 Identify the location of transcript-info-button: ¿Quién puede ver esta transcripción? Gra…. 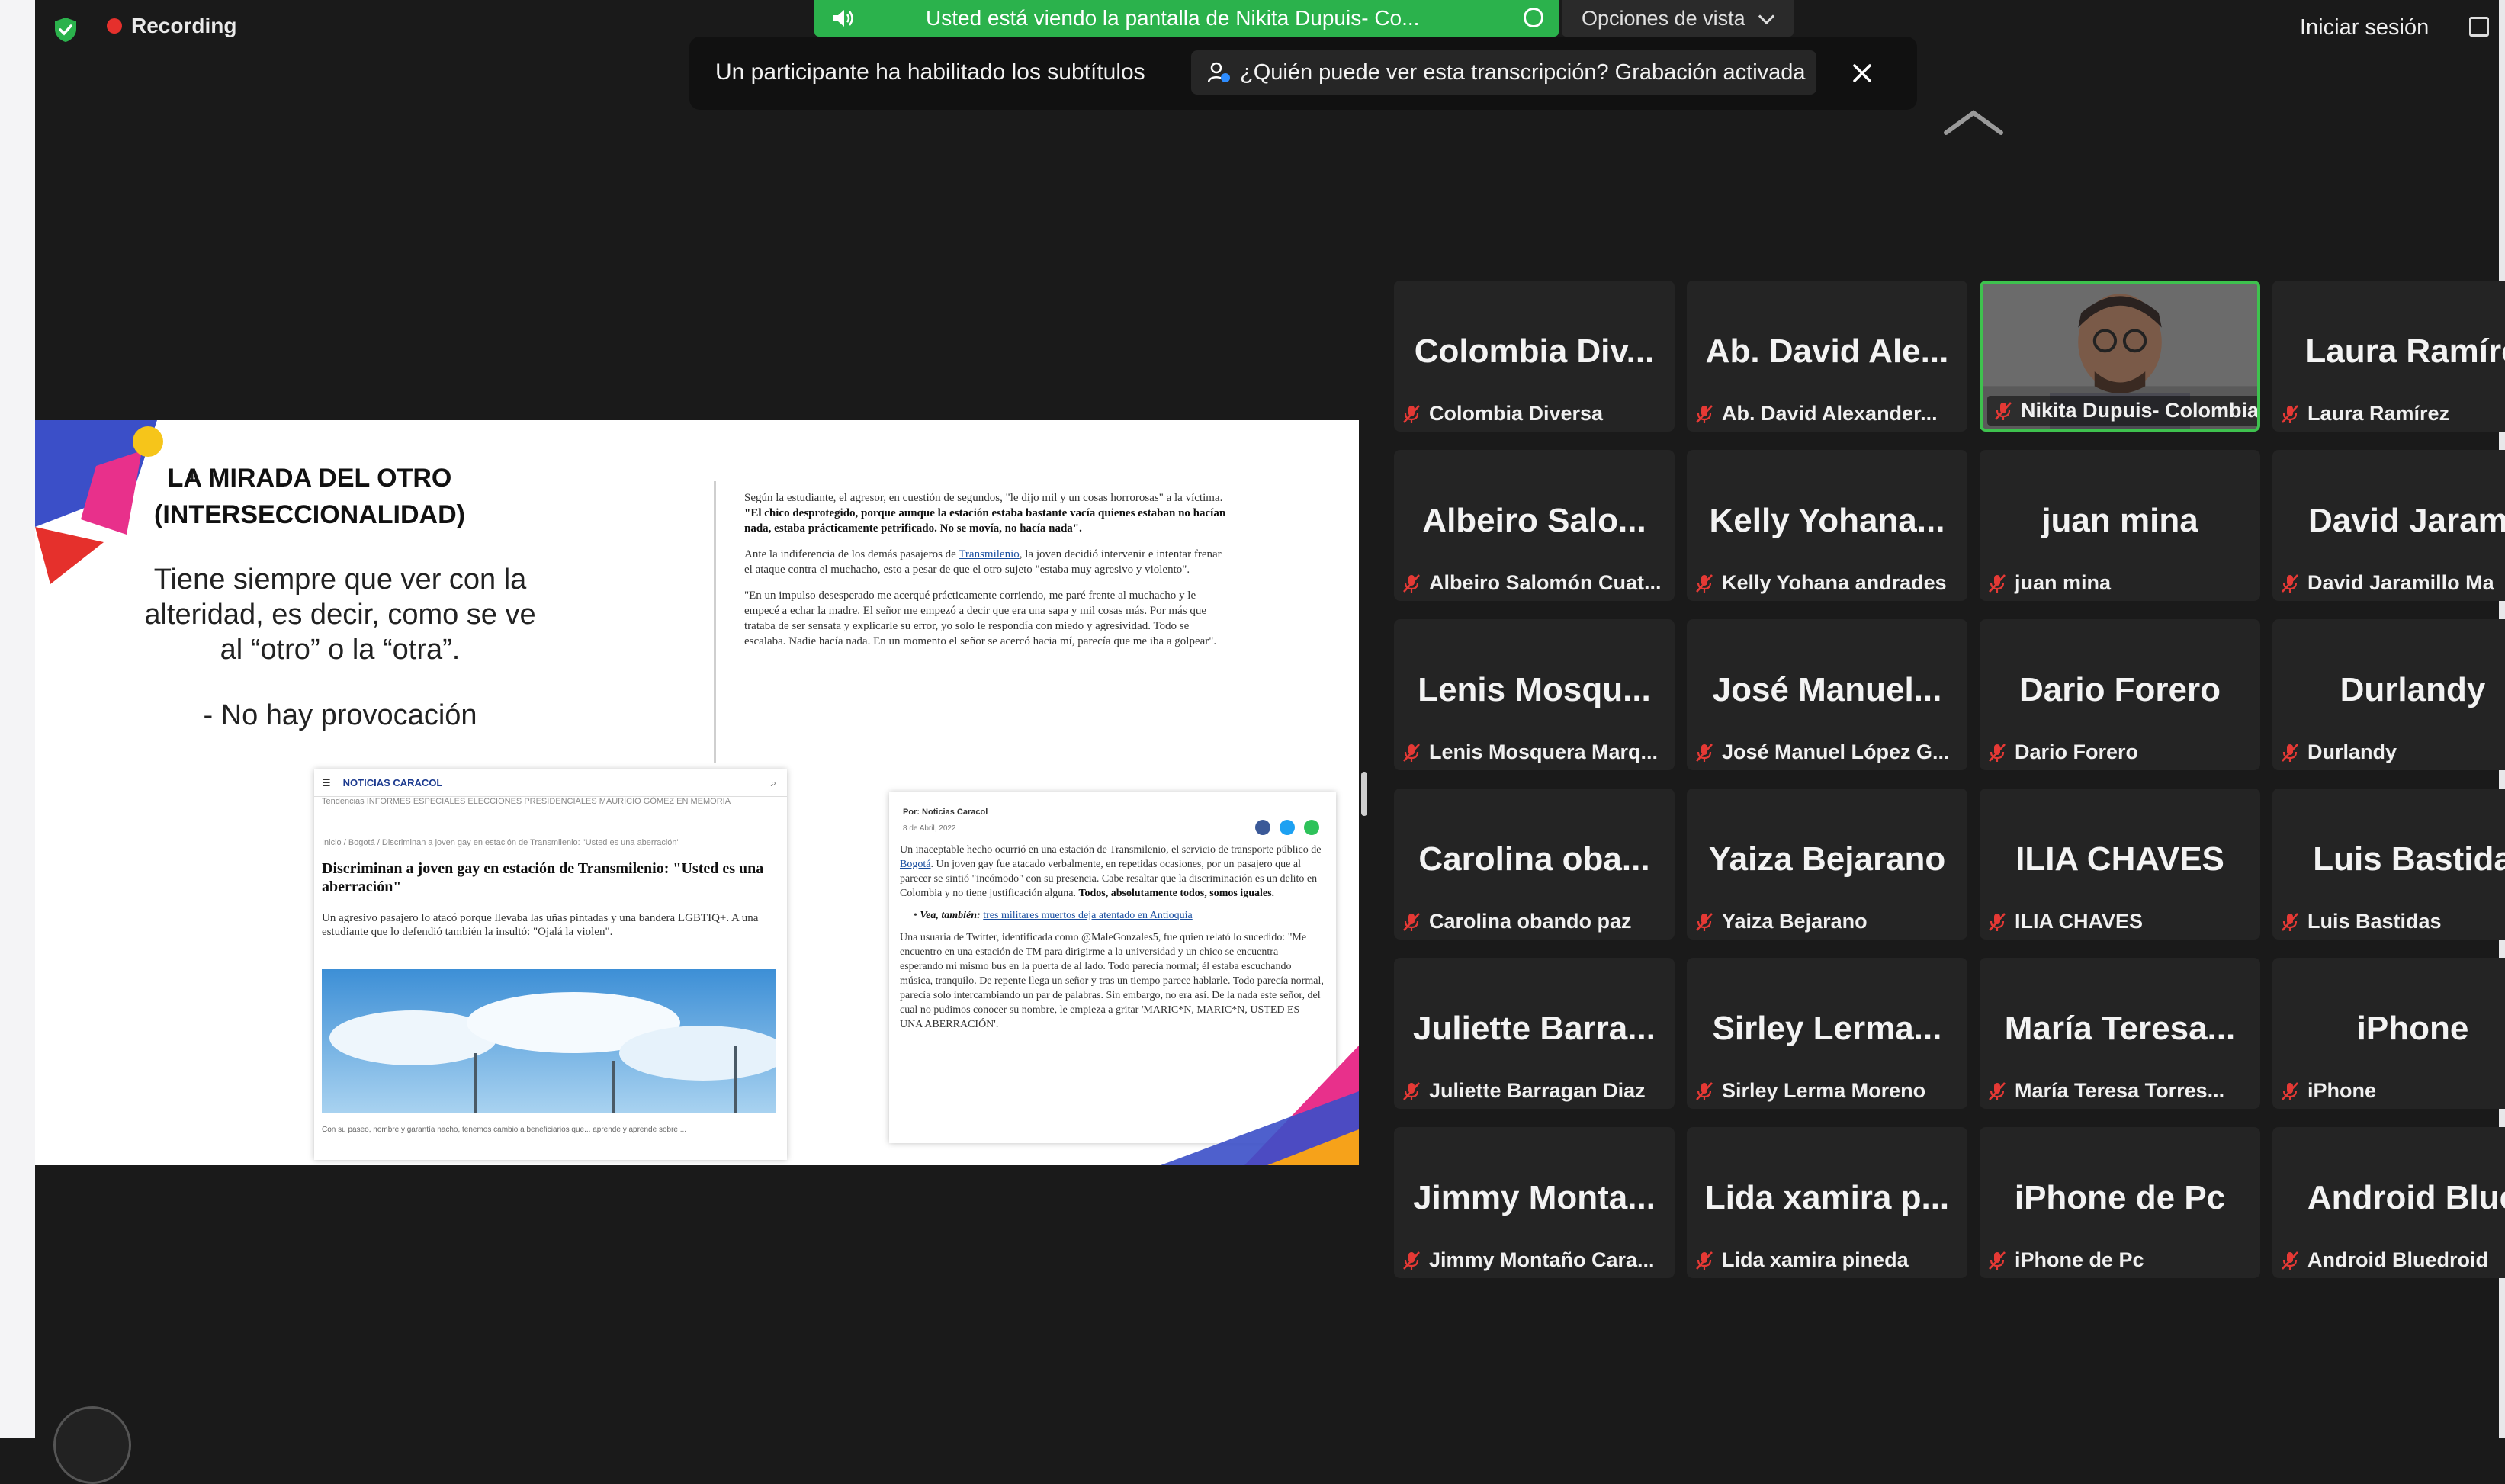
(1503, 73).